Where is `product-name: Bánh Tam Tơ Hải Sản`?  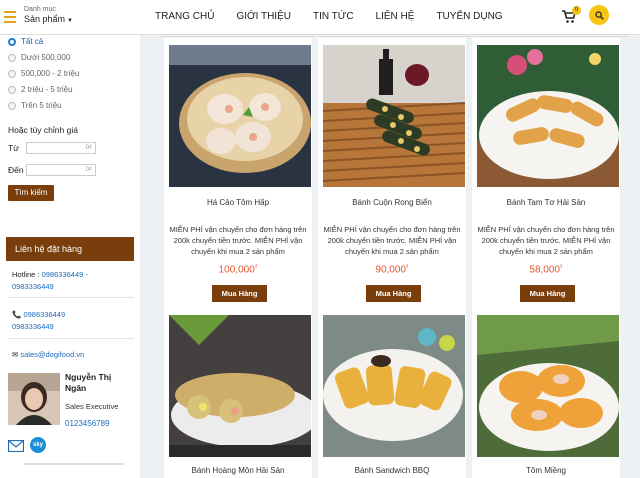
product-name: Bánh Tam Tơ Hải Sản is located at coordinates (546, 202).